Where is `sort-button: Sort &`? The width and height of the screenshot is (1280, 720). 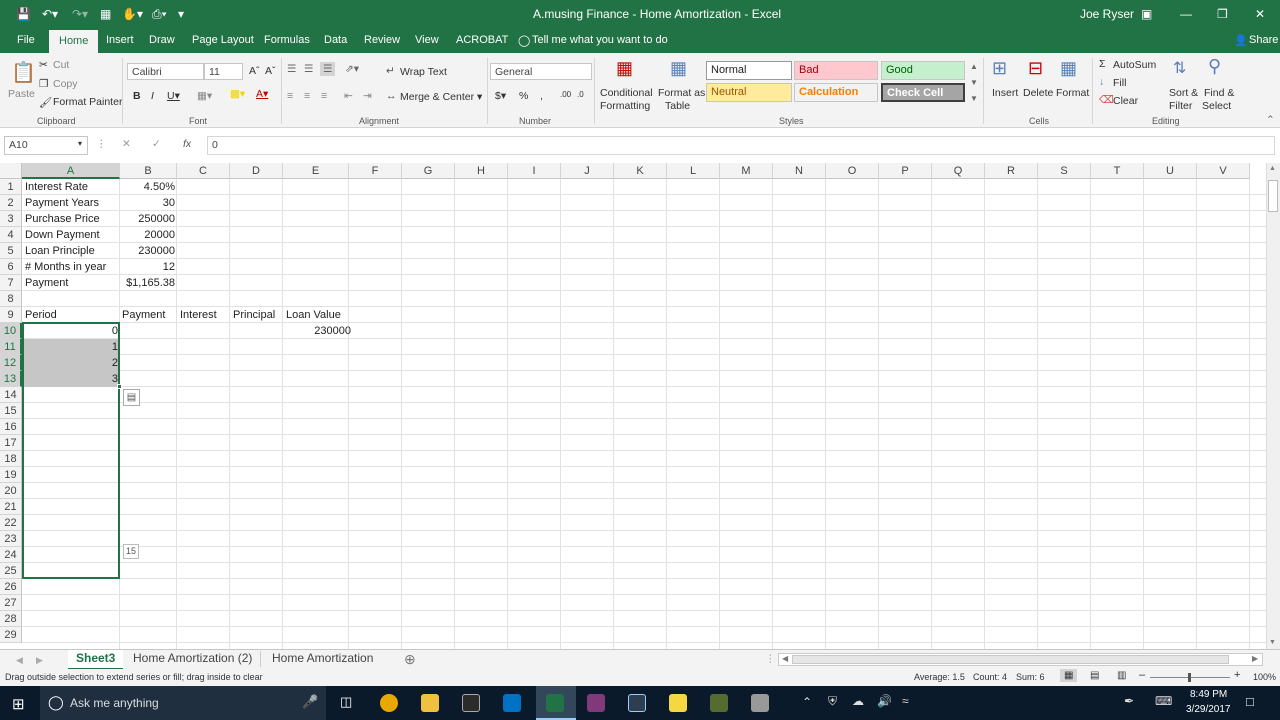 sort-button: Sort & is located at coordinates (1183, 93).